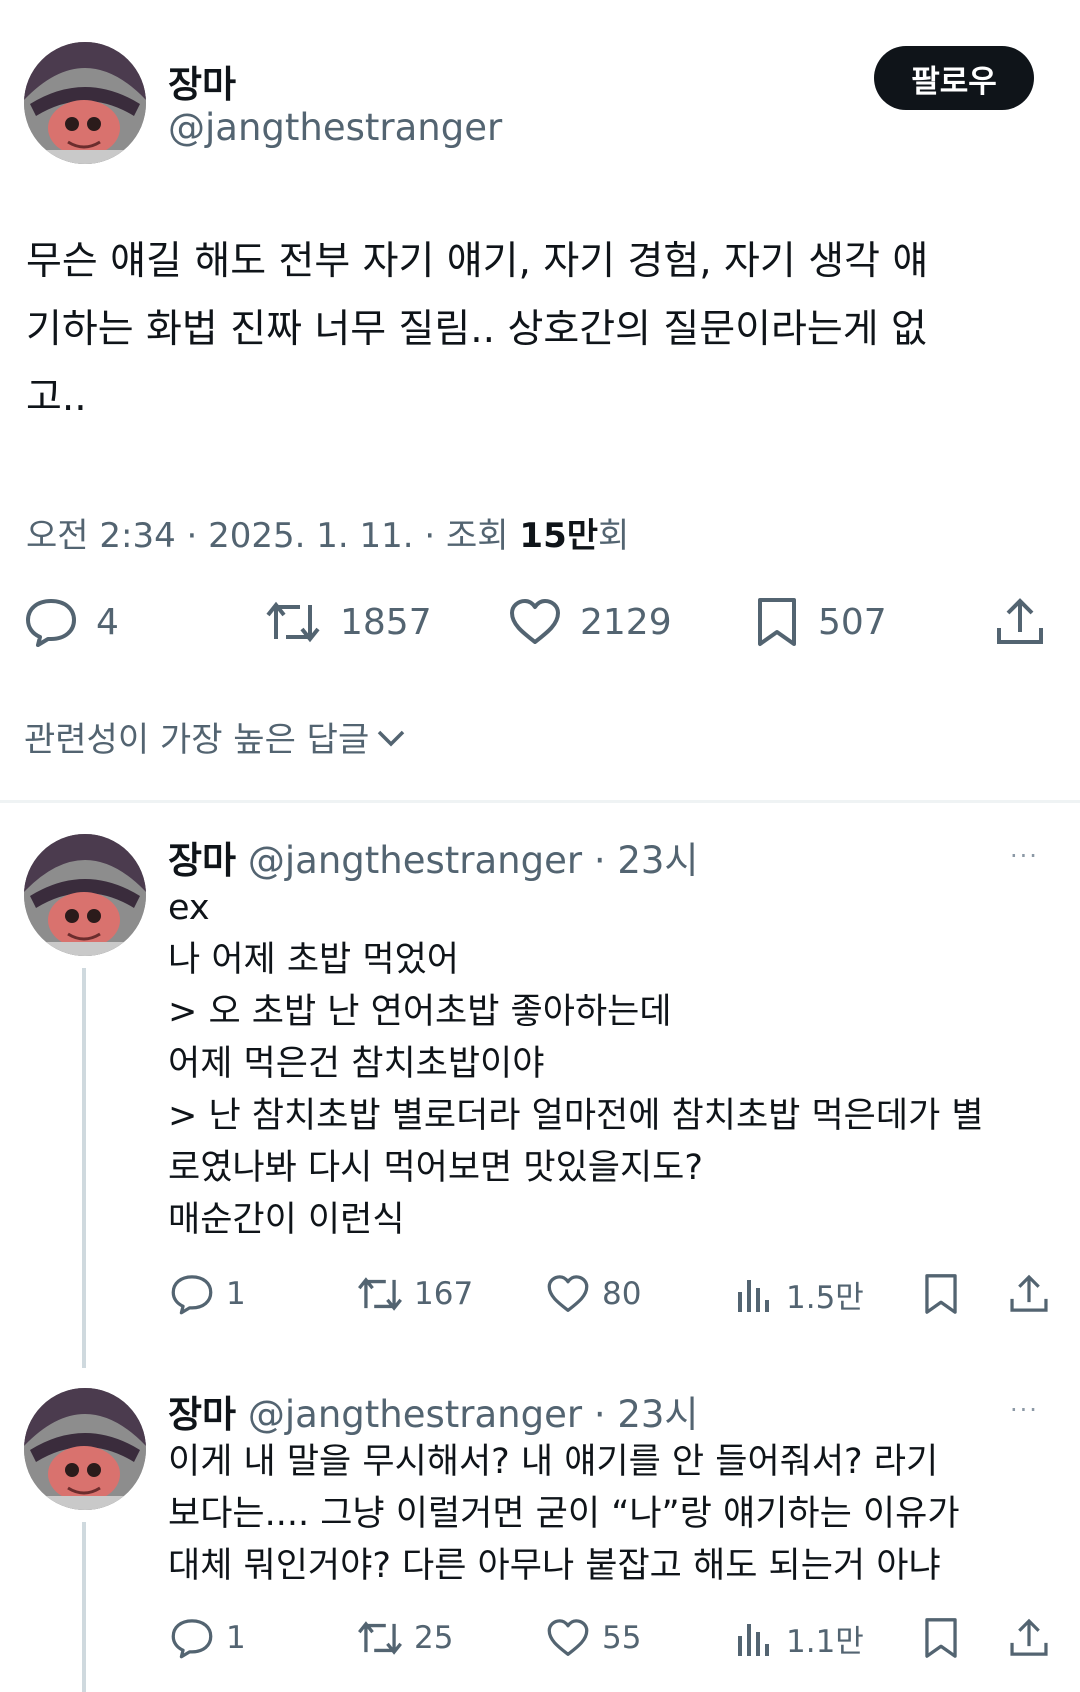 This screenshot has width=1080, height=1692. Describe the element at coordinates (286, 1220) in the screenshot. I see `reply-text-line: 매순간이 이런식` at that location.